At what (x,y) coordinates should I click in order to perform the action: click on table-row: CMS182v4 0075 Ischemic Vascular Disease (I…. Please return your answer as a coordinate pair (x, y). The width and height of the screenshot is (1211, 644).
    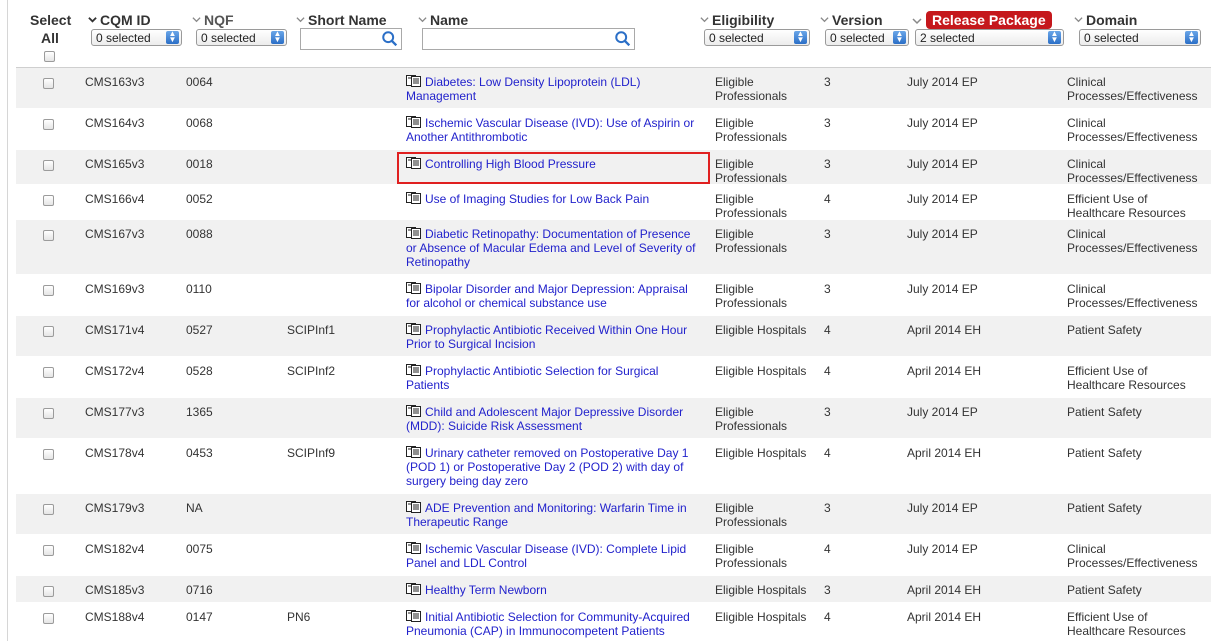
    Looking at the image, I should click on (613, 555).